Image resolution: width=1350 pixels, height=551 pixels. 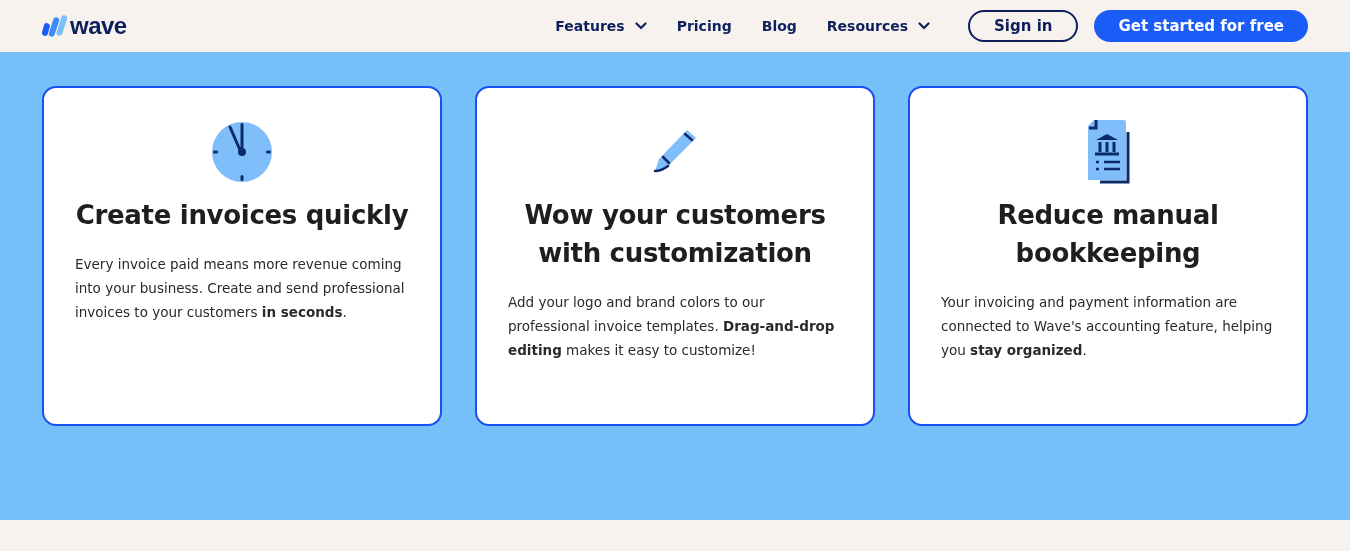 I want to click on card-title: Reduce manual bookkeeping, so click(x=1108, y=234).